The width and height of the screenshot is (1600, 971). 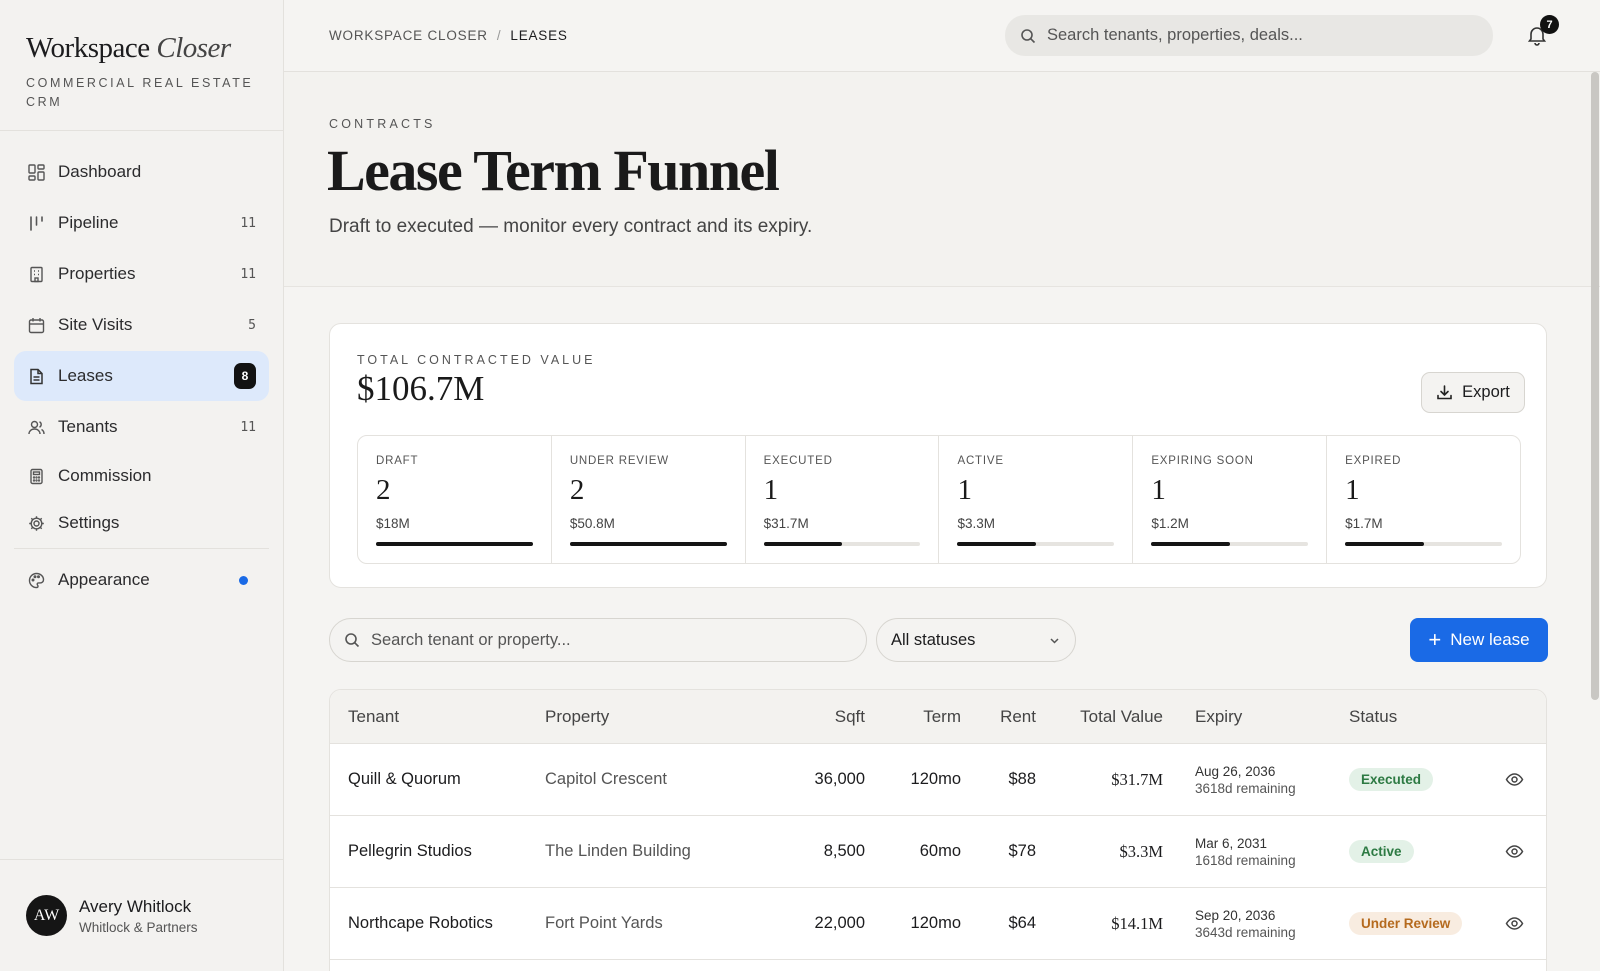 What do you see at coordinates (455, 499) in the screenshot?
I see `stage-draft: Draft 2 $18M` at bounding box center [455, 499].